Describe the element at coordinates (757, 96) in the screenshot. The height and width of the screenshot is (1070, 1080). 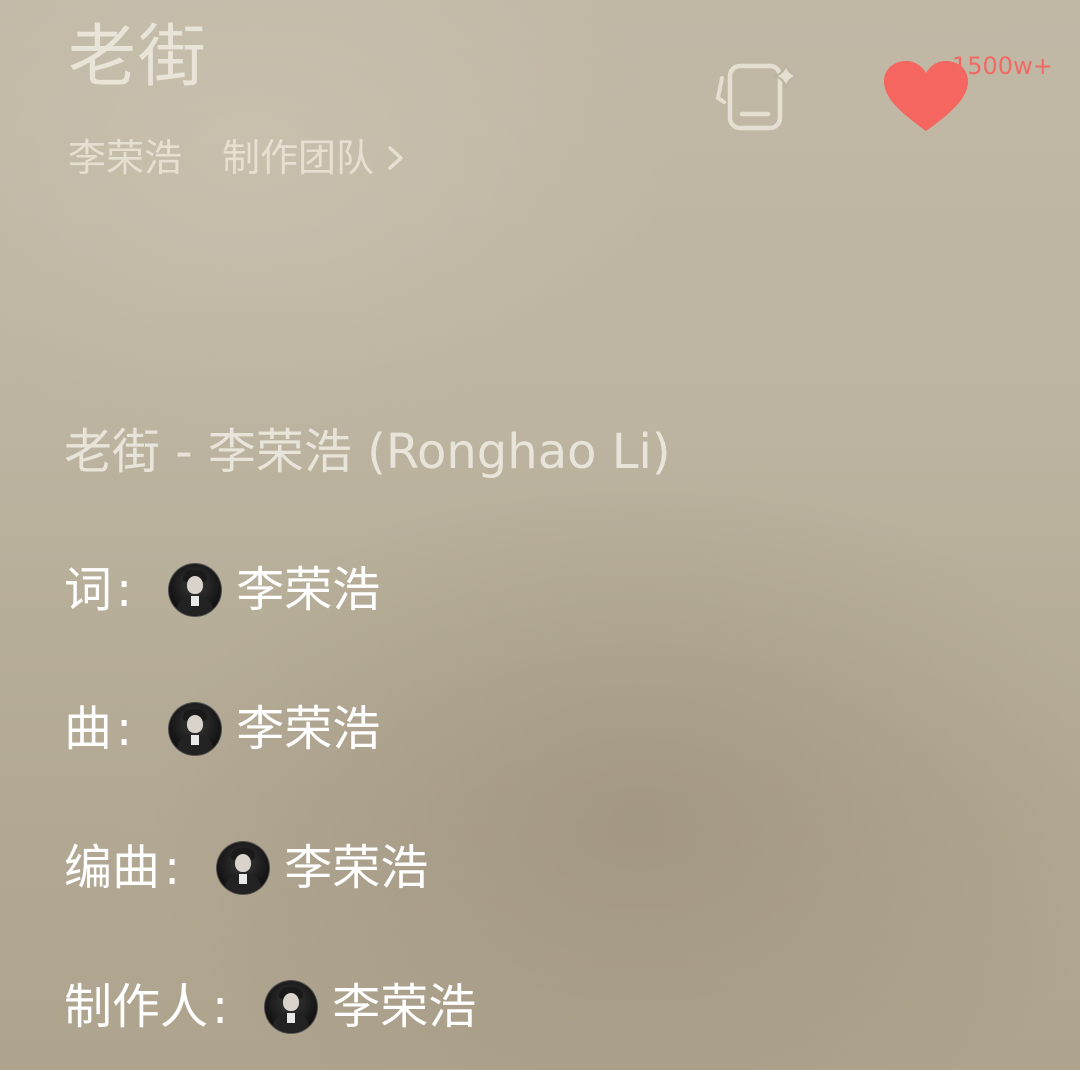
I see `ai-card-sparkle-icon` at that location.